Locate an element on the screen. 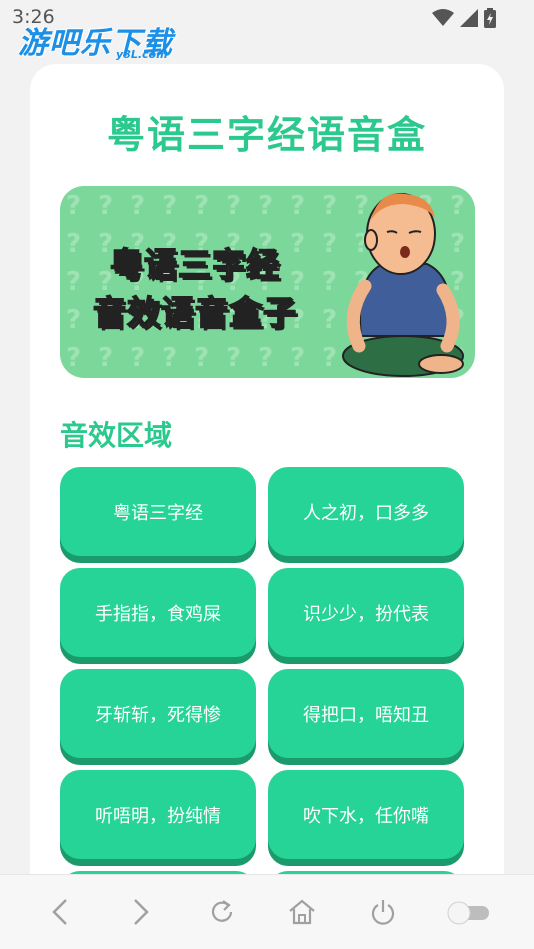 This screenshot has width=534, height=949. status-icons is located at coordinates (464, 18).